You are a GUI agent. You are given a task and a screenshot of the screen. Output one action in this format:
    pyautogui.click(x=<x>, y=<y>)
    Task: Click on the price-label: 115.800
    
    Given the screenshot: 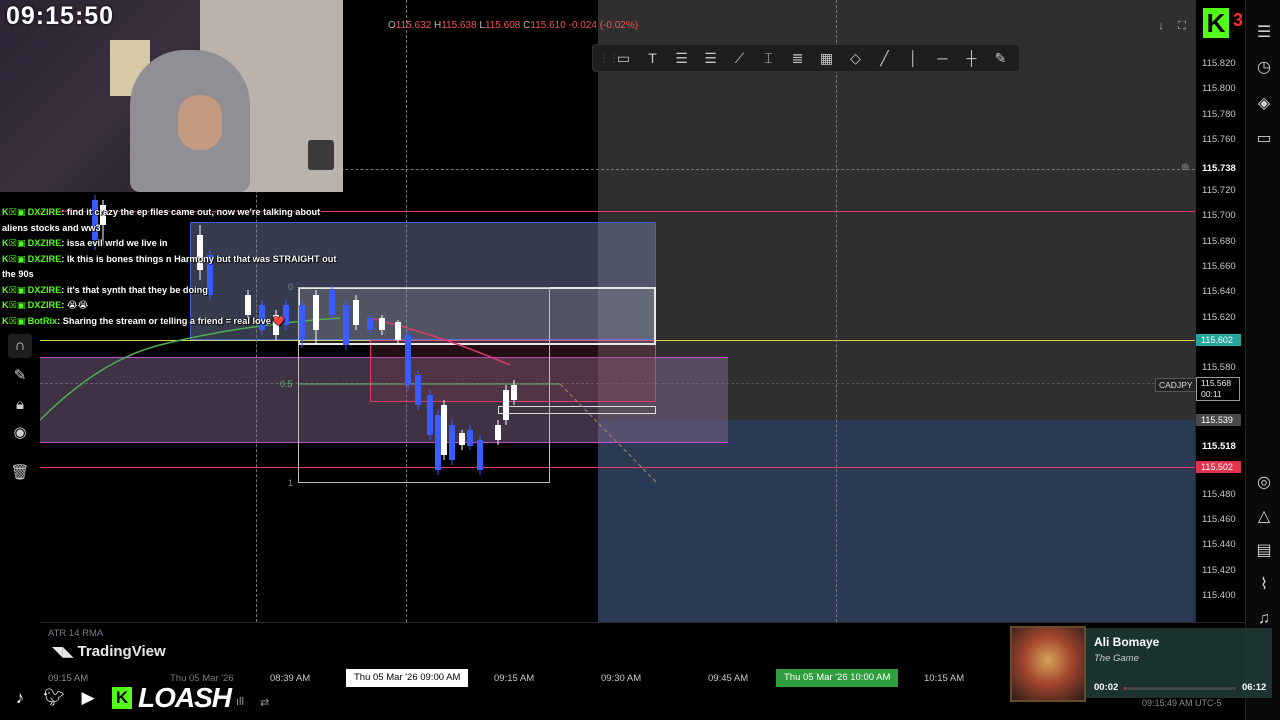 What is the action you would take?
    pyautogui.click(x=1219, y=88)
    